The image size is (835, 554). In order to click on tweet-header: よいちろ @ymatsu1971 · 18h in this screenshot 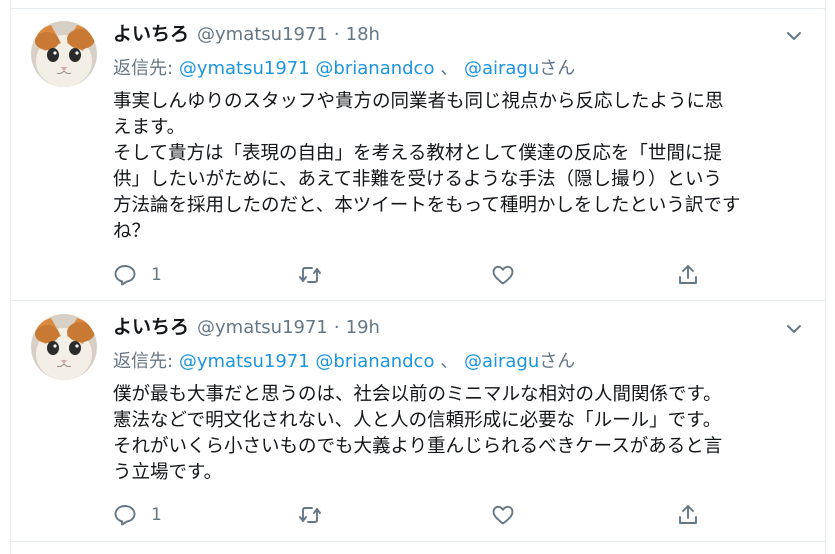, I will do `click(246, 34)`.